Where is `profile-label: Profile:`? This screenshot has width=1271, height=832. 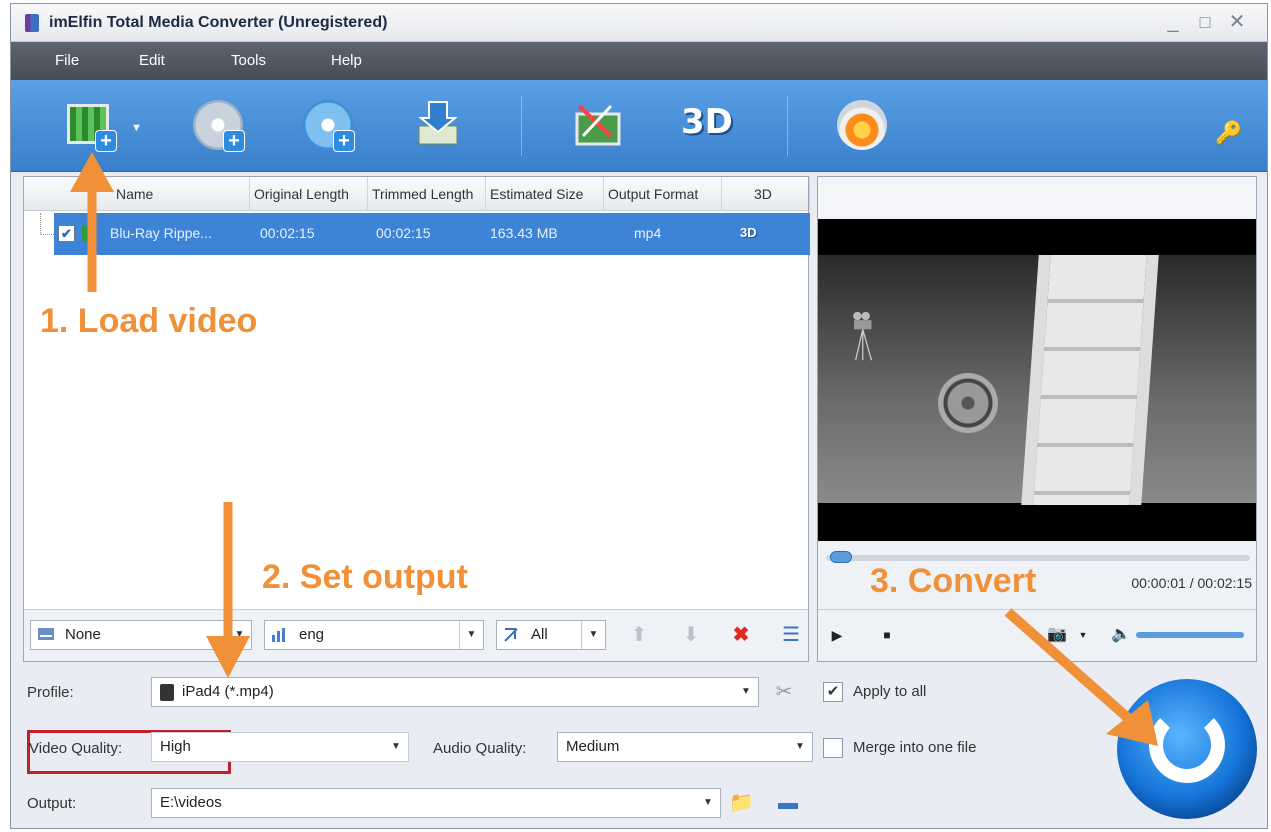
profile-label: Profile: is located at coordinates (50, 692).